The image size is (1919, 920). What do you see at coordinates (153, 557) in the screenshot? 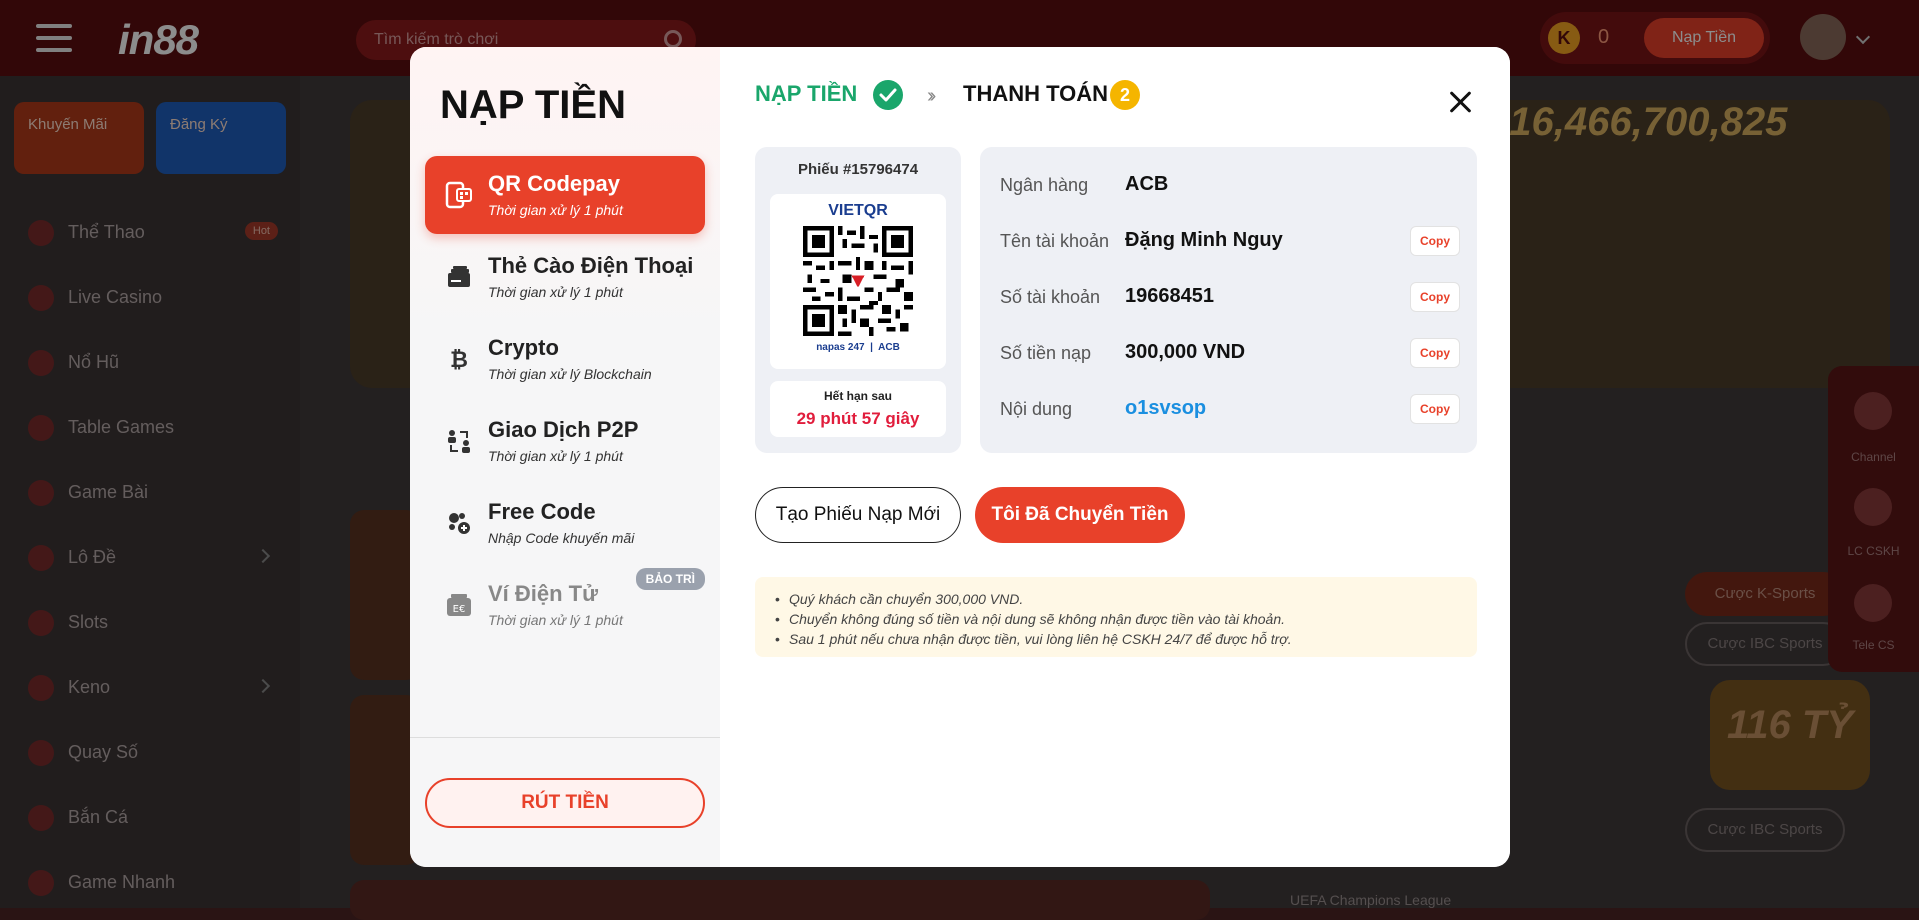
I see `sidebar-item-lo-de: Lô Đề` at bounding box center [153, 557].